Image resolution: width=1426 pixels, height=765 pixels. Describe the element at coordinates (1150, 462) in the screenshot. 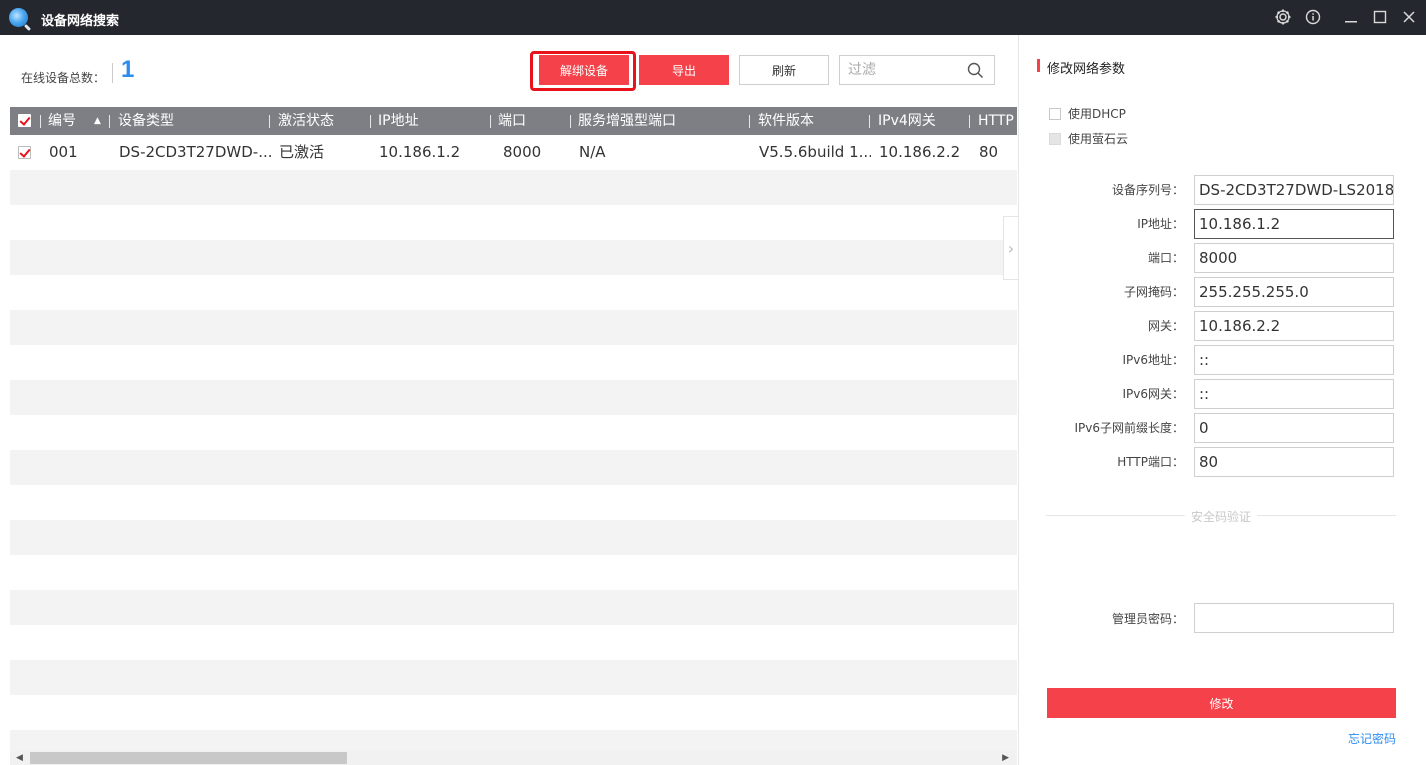

I see `http-port-label: HTTP端口：` at that location.